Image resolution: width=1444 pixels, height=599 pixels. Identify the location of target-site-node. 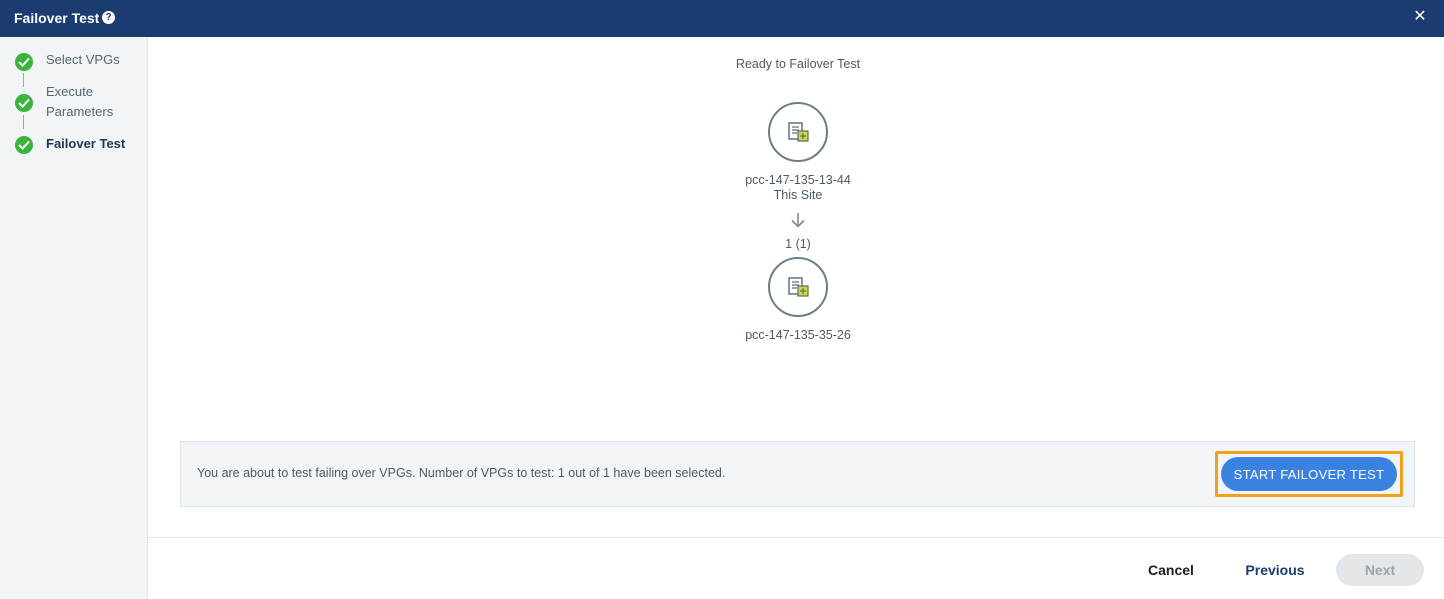
(798, 287).